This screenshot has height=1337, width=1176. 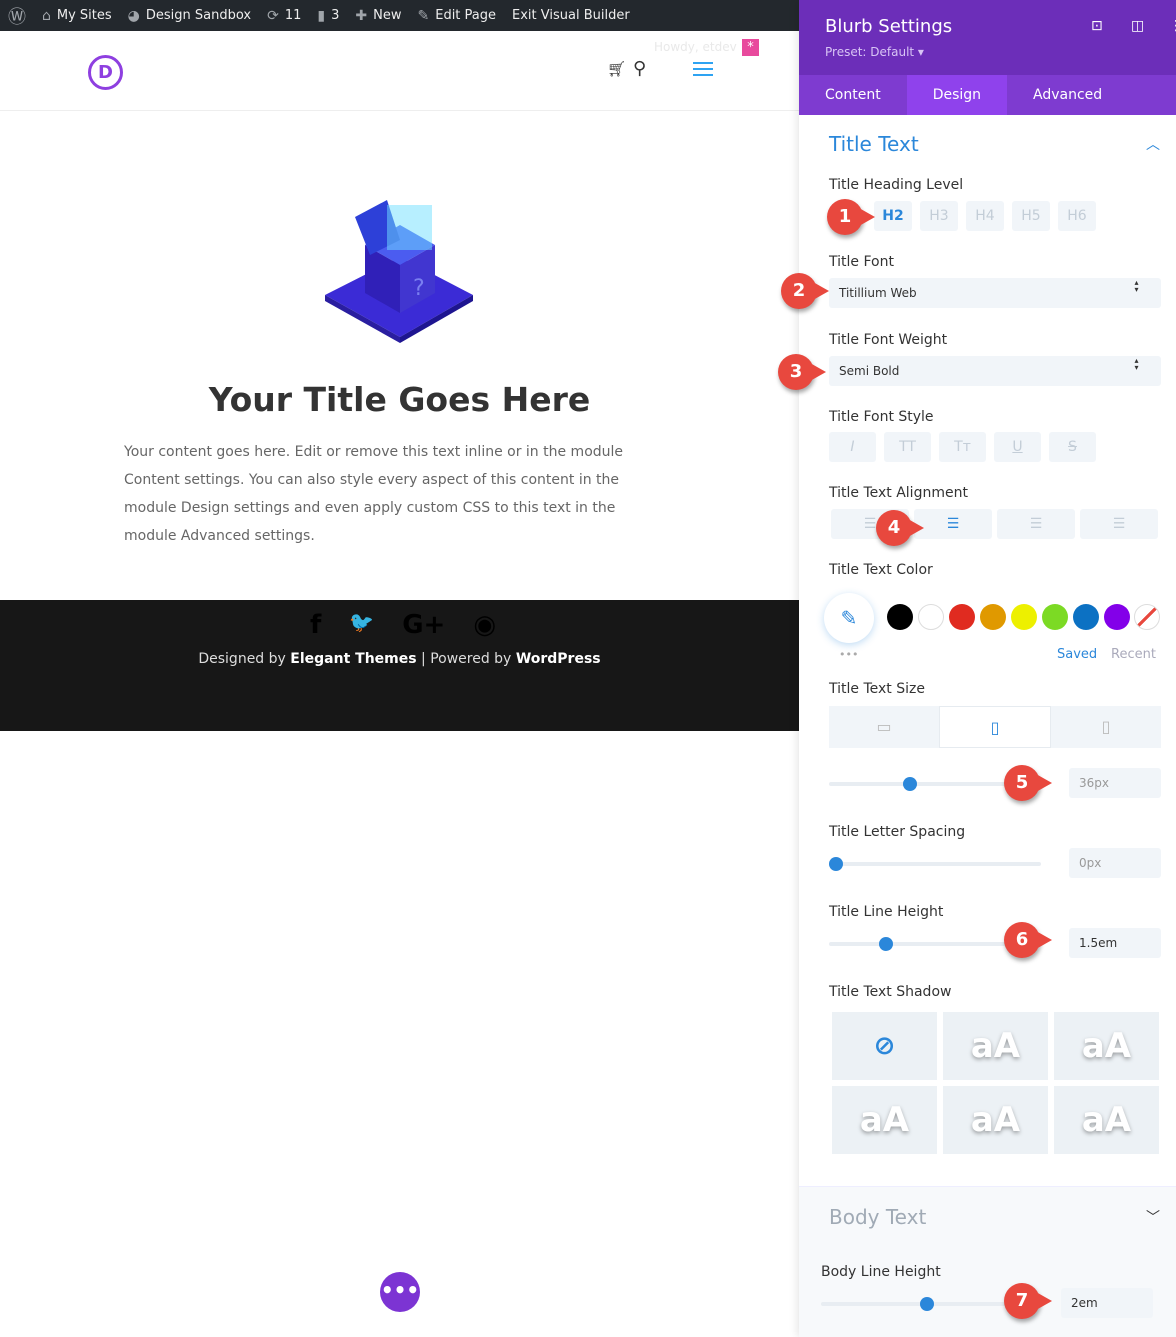 I want to click on color-picker-eyedropper-icon: ✎, so click(x=849, y=618).